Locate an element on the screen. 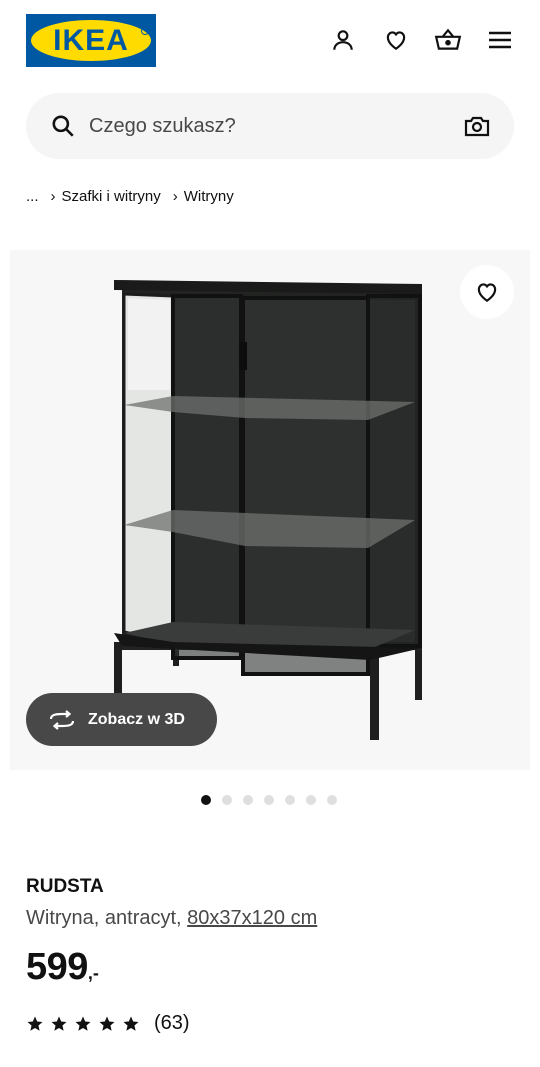 Image resolution: width=540 pixels, height=1067 pixels. product-type: Witryna, antracyt, is located at coordinates (104, 918).